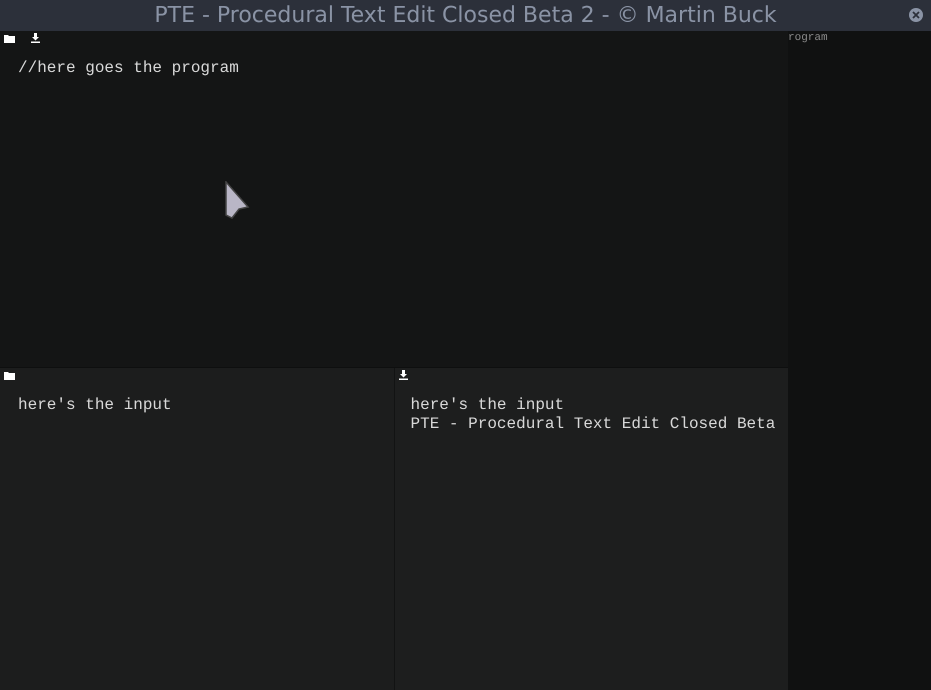 This screenshot has width=931, height=690. What do you see at coordinates (397, 68) in the screenshot?
I see `program-field: //here goes the program` at bounding box center [397, 68].